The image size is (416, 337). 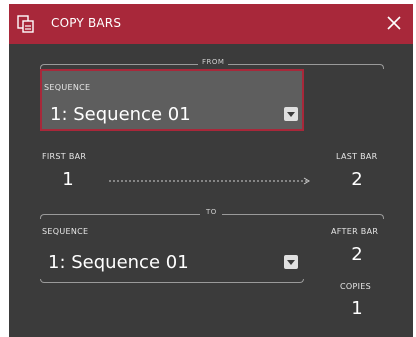 I want to click on copy-bars-icon, so click(x=25, y=24).